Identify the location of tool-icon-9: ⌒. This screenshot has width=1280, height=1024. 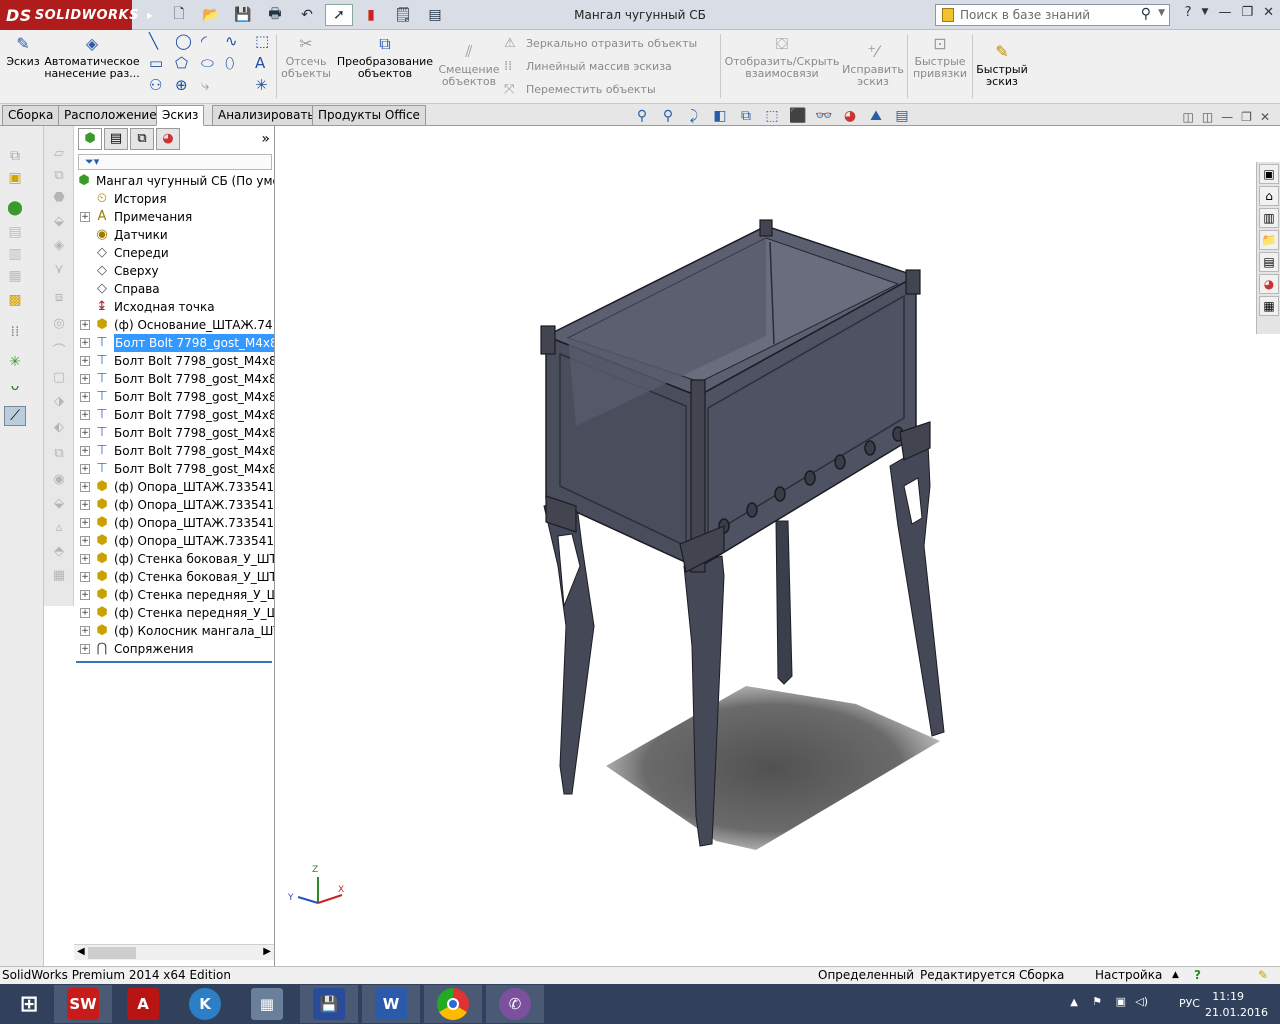
(59, 349).